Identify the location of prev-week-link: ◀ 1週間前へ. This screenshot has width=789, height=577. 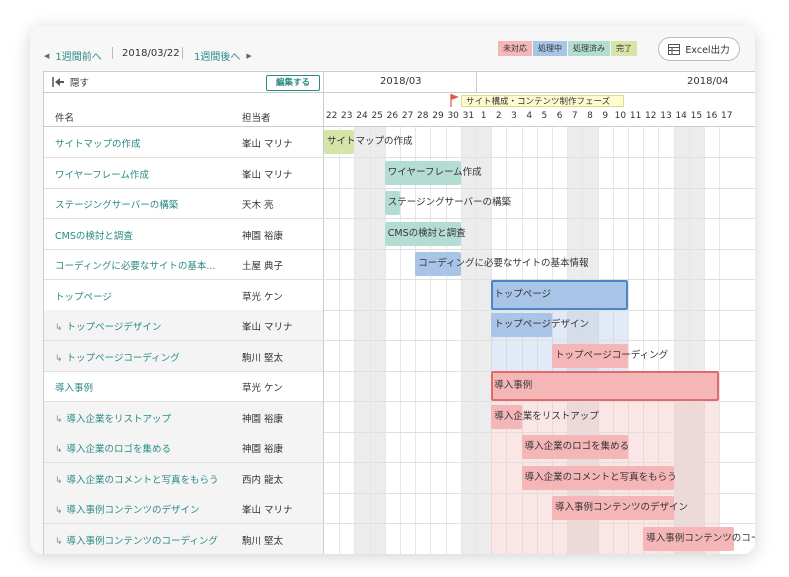
(73, 56).